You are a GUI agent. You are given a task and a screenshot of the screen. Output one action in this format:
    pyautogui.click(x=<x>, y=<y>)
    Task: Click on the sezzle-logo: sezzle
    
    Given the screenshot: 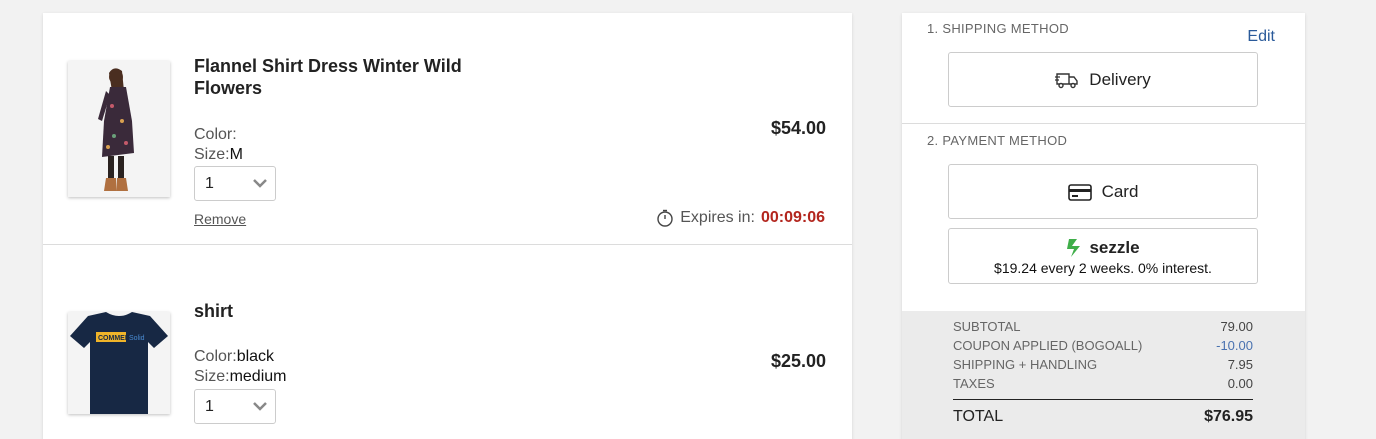 What is the action you would take?
    pyautogui.click(x=1103, y=248)
    